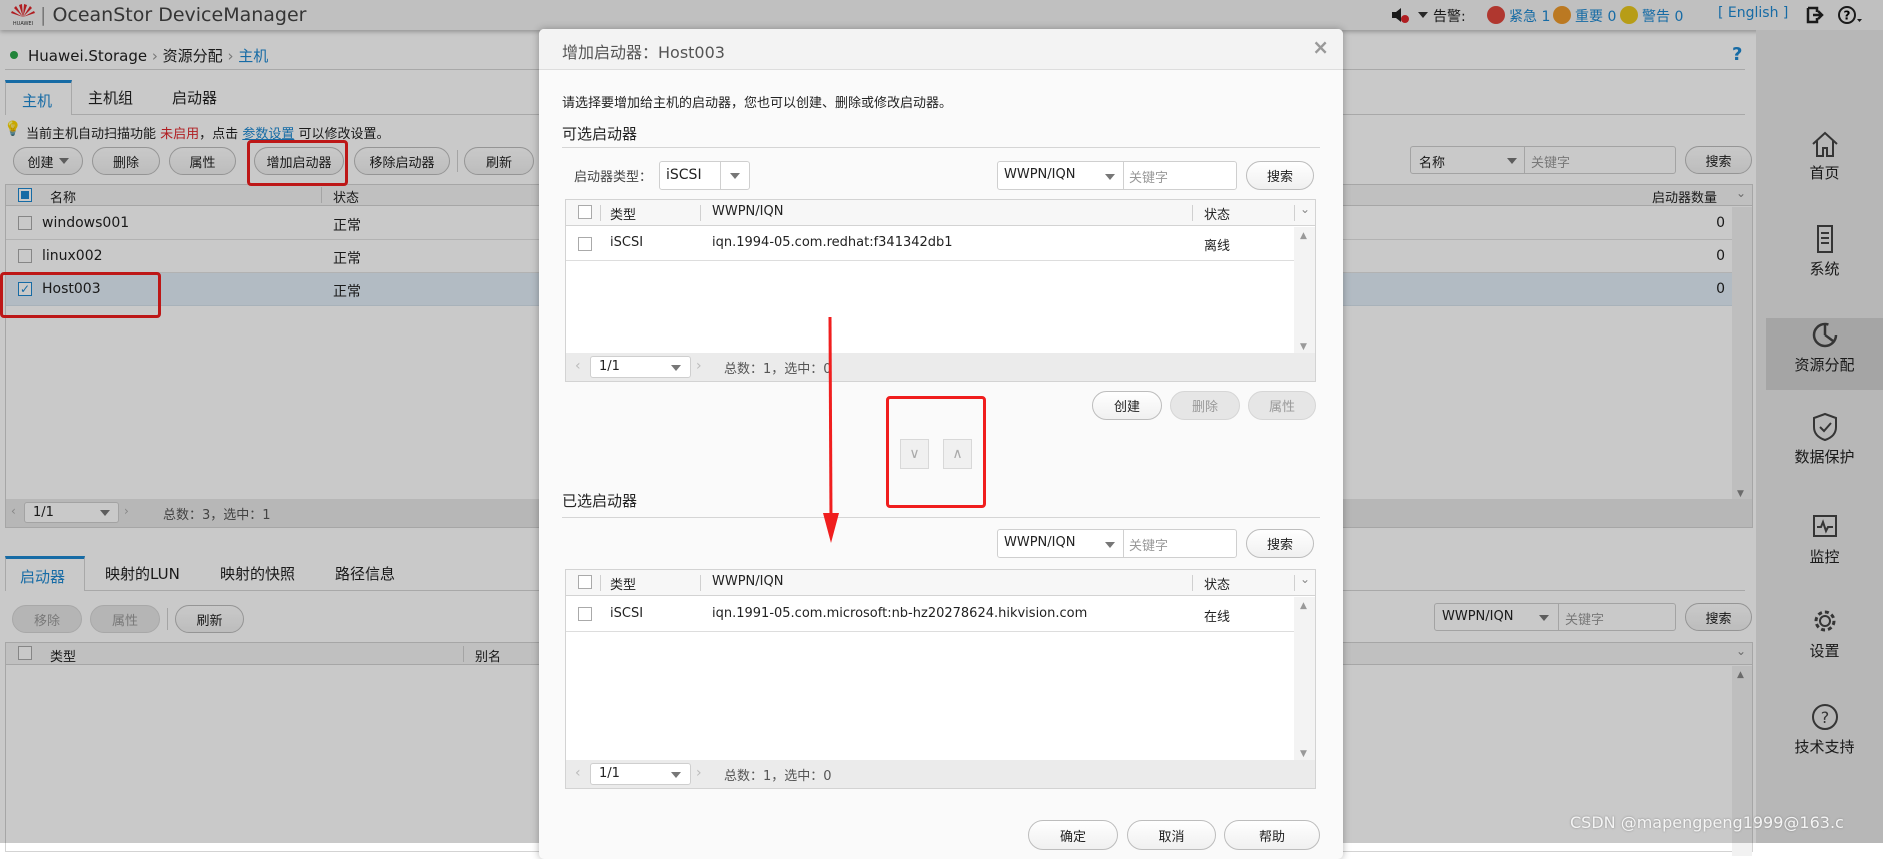 This screenshot has width=1883, height=859. Describe the element at coordinates (1217, 617) in the screenshot. I see `initiator-status: 在线` at that location.